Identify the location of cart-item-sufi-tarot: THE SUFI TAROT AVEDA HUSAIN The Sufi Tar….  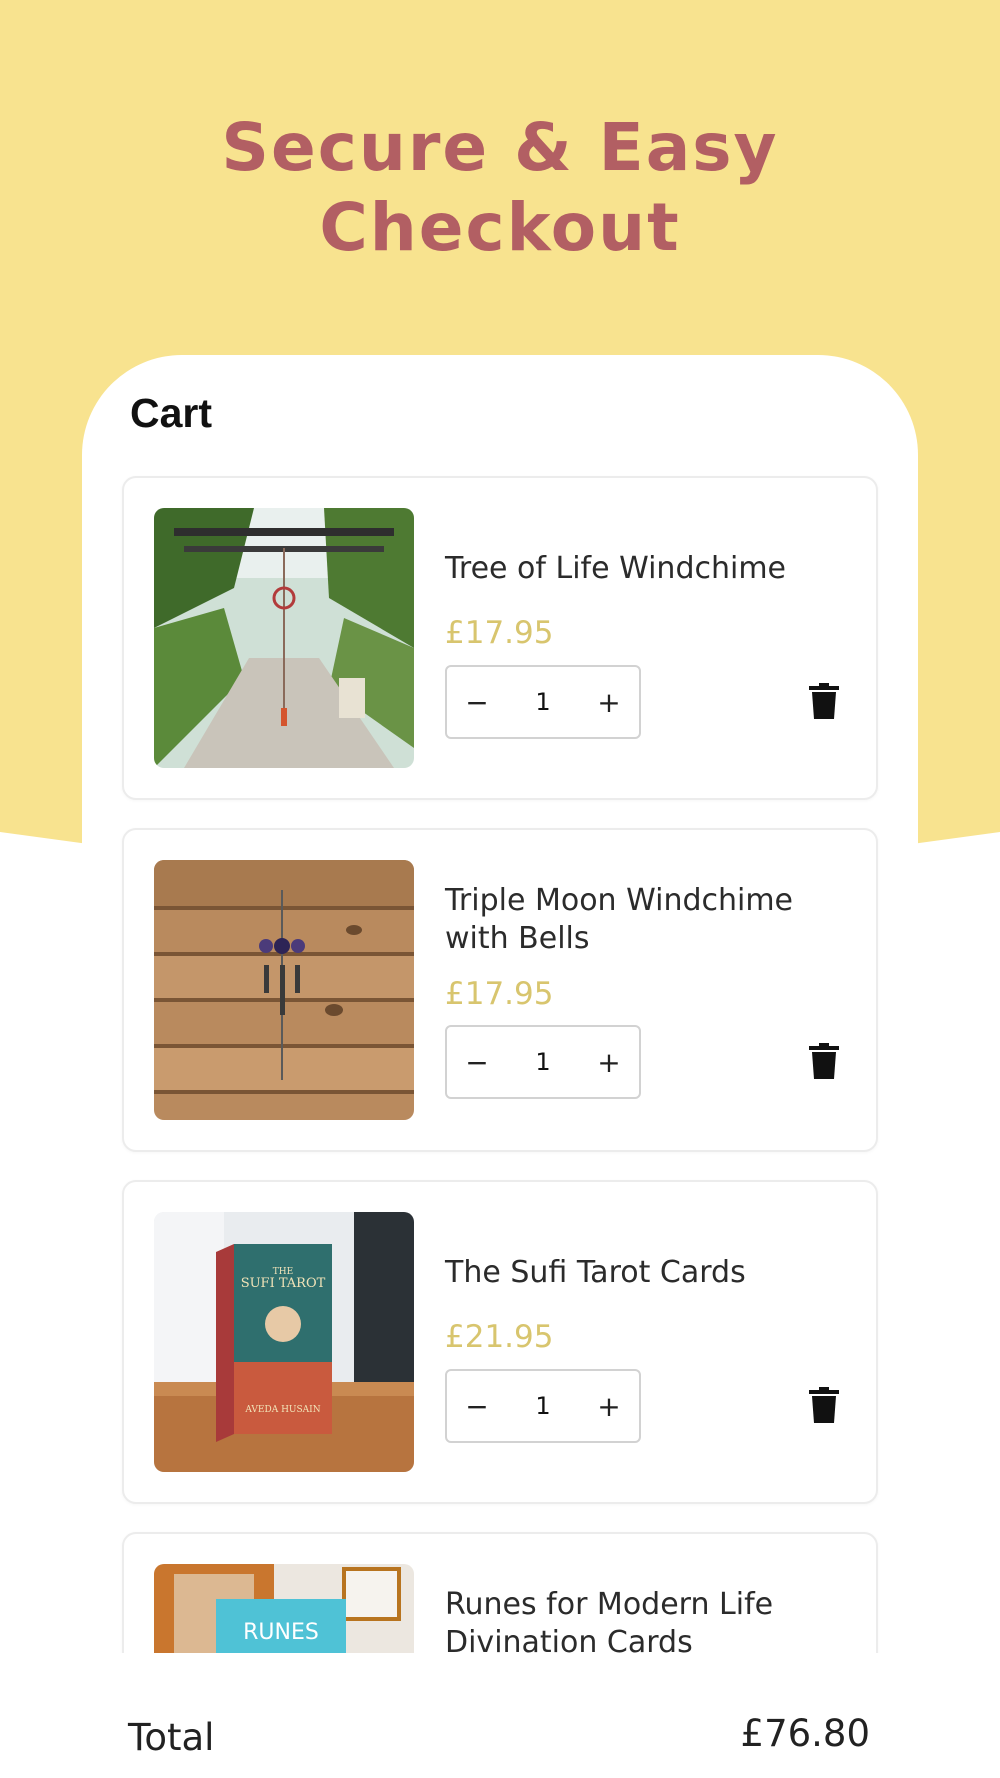
(500, 1342).